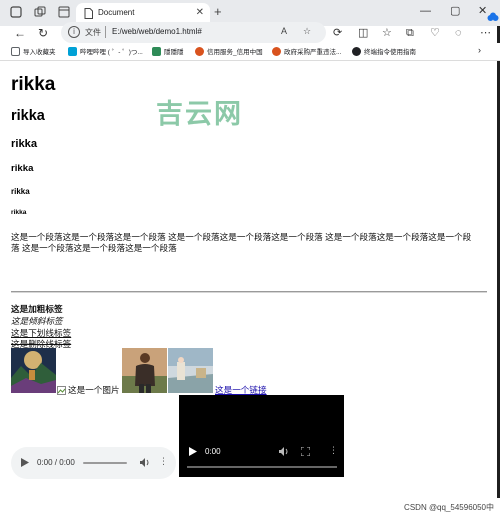  What do you see at coordinates (284, 451) in the screenshot?
I see `video-volume-icon` at bounding box center [284, 451].